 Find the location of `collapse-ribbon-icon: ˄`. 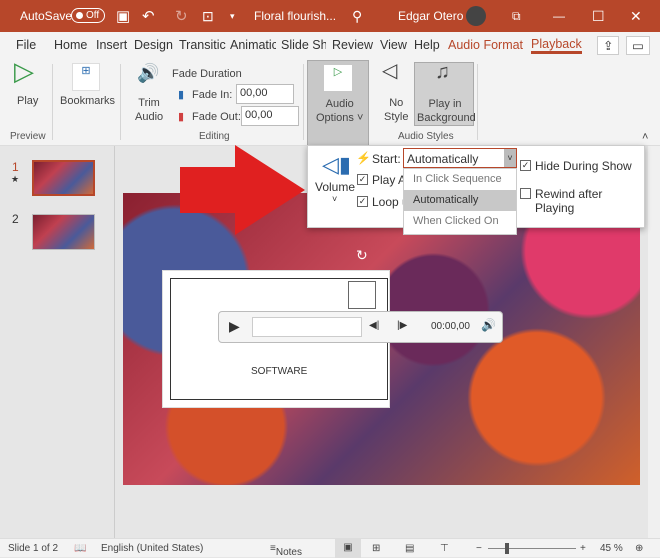

collapse-ribbon-icon: ˄ is located at coordinates (645, 137).